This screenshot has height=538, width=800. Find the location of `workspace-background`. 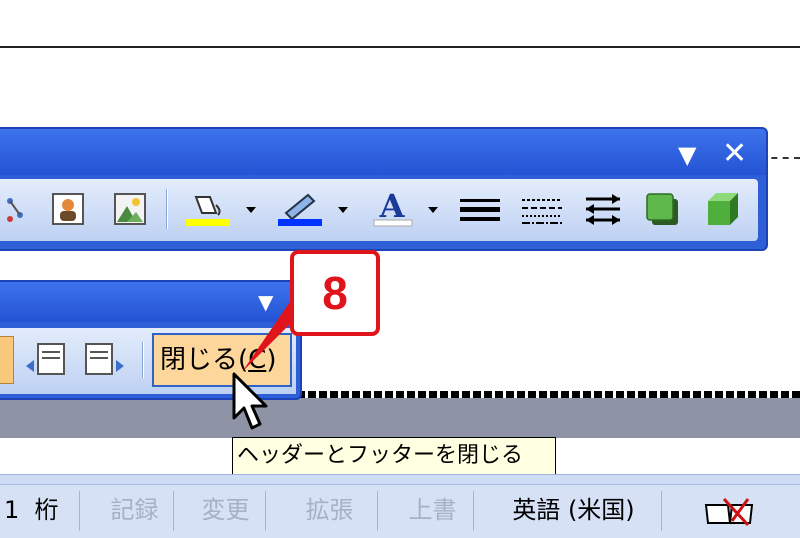

workspace-background is located at coordinates (400, 418).